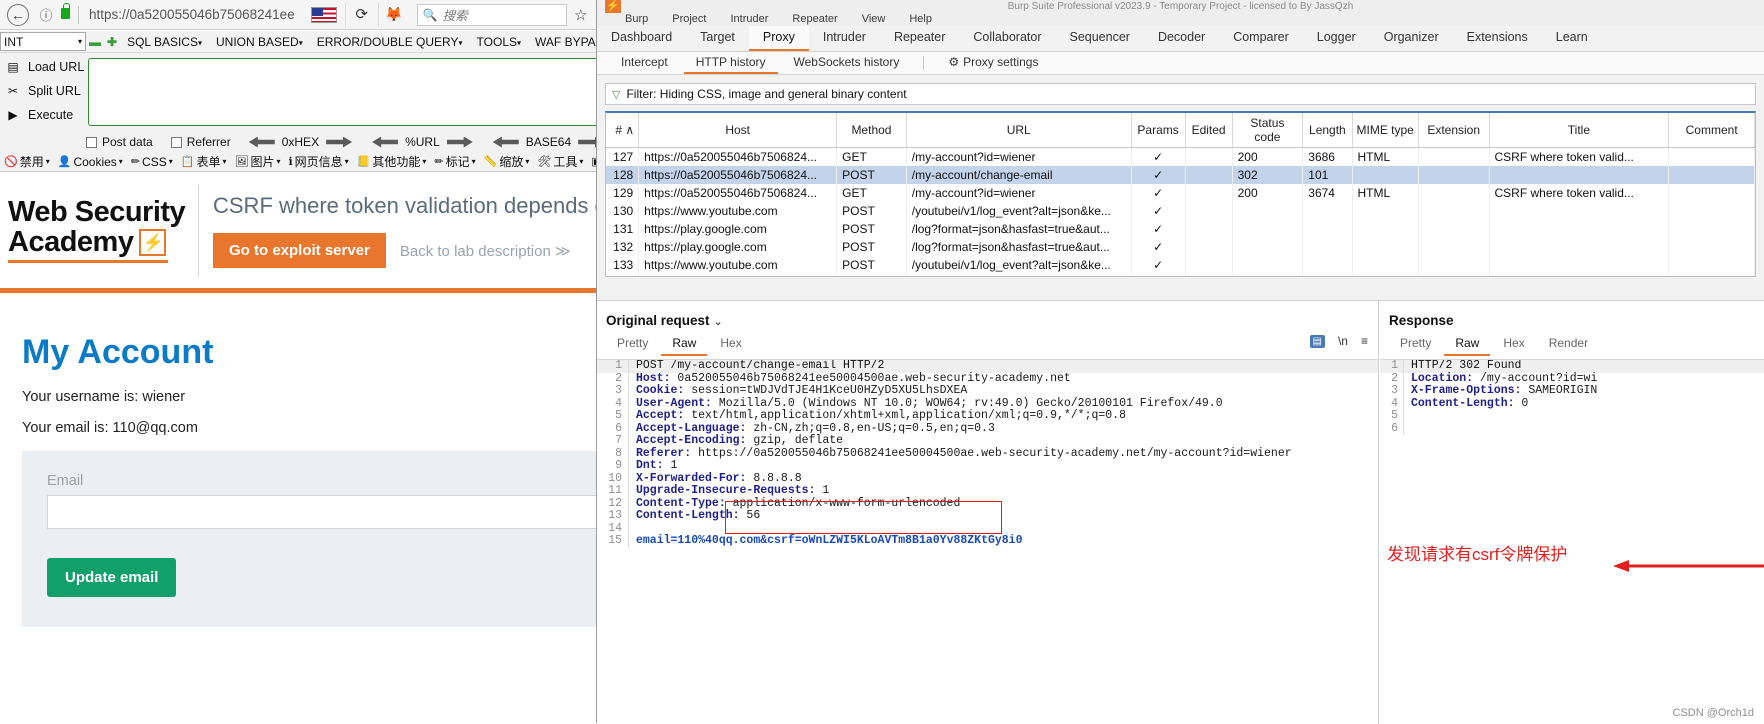 This screenshot has height=724, width=1764. Describe the element at coordinates (1327, 130) in the screenshot. I see `column-header-length: Length` at that location.